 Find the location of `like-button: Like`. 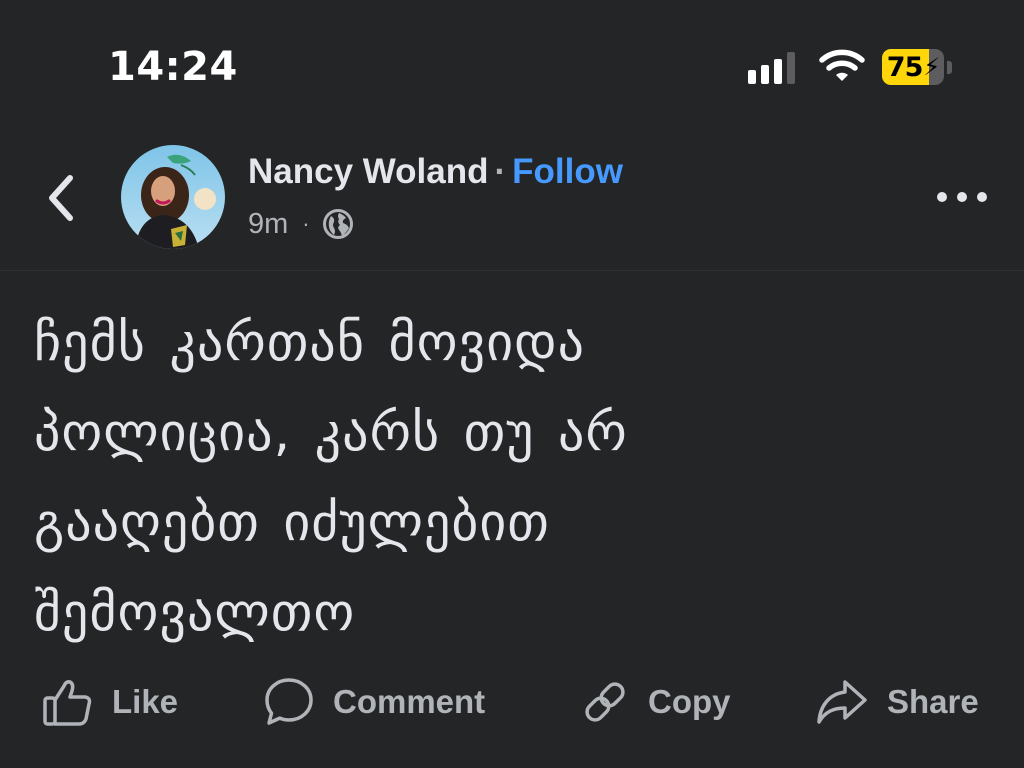

like-button: Like is located at coordinates (110, 702).